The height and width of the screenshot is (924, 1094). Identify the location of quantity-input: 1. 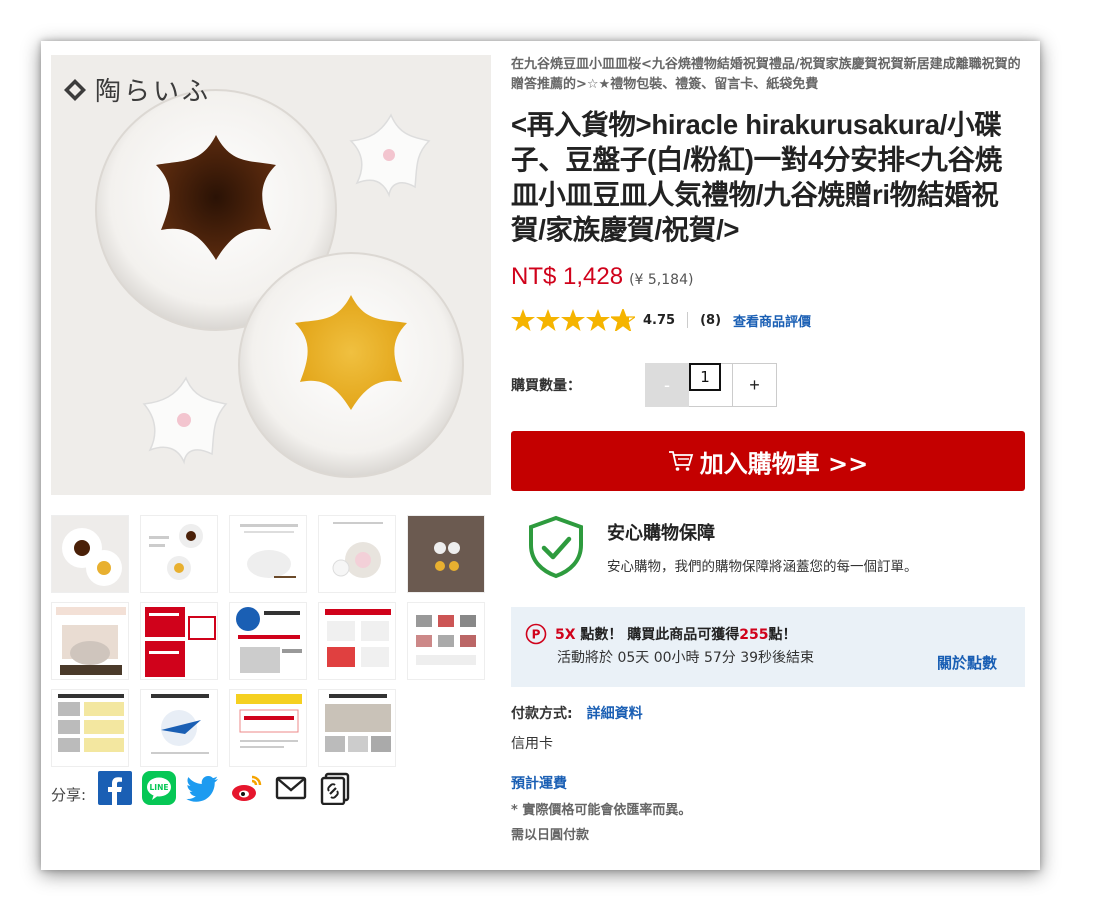
(705, 377).